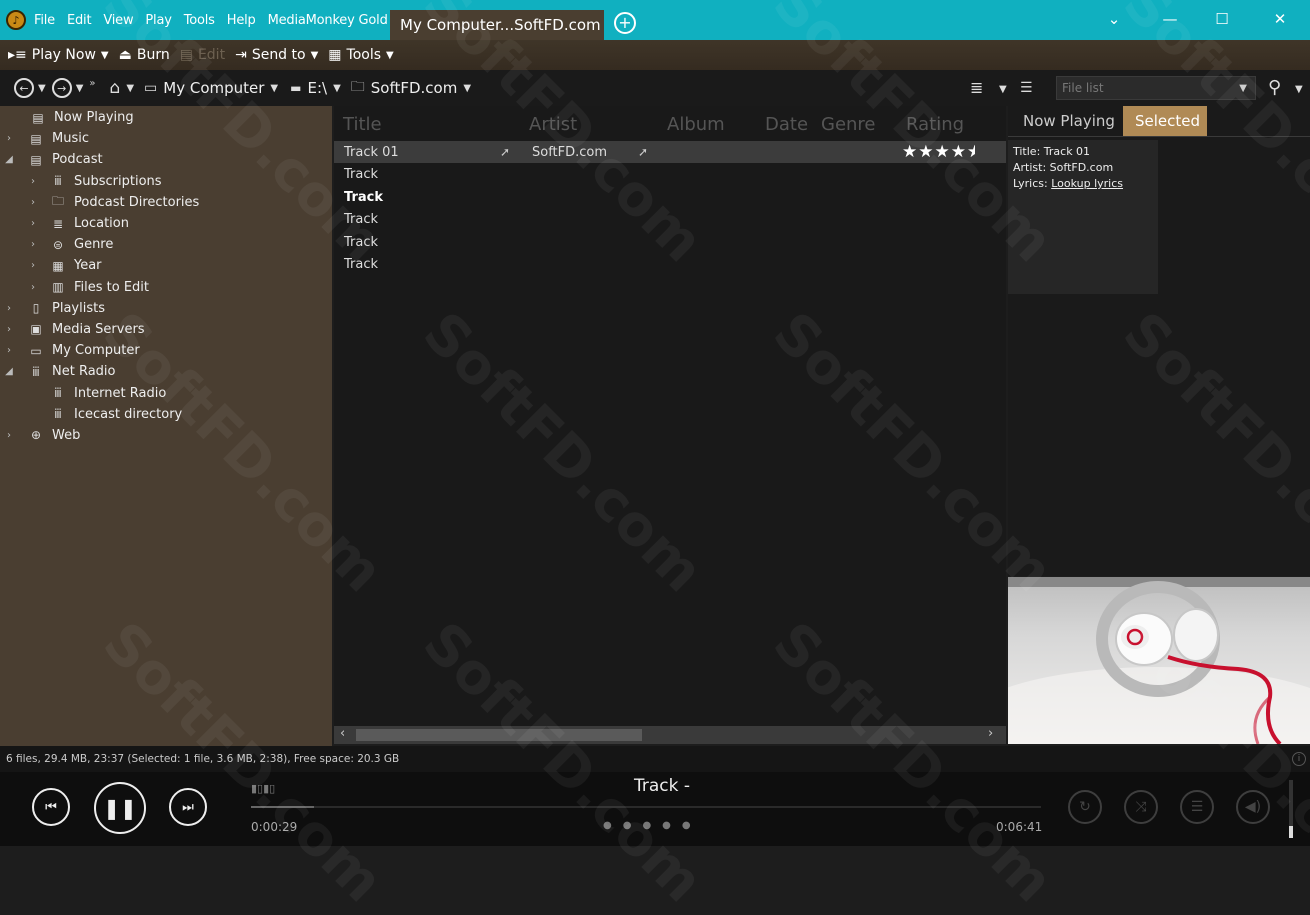  I want to click on tree-item-year: › ▦ Year, so click(166, 265).